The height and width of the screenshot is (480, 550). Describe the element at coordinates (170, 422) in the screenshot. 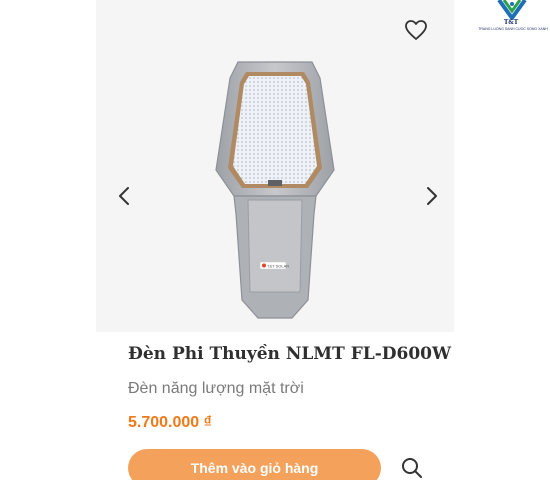

I see `product-price: 5.700.000 ₫` at that location.